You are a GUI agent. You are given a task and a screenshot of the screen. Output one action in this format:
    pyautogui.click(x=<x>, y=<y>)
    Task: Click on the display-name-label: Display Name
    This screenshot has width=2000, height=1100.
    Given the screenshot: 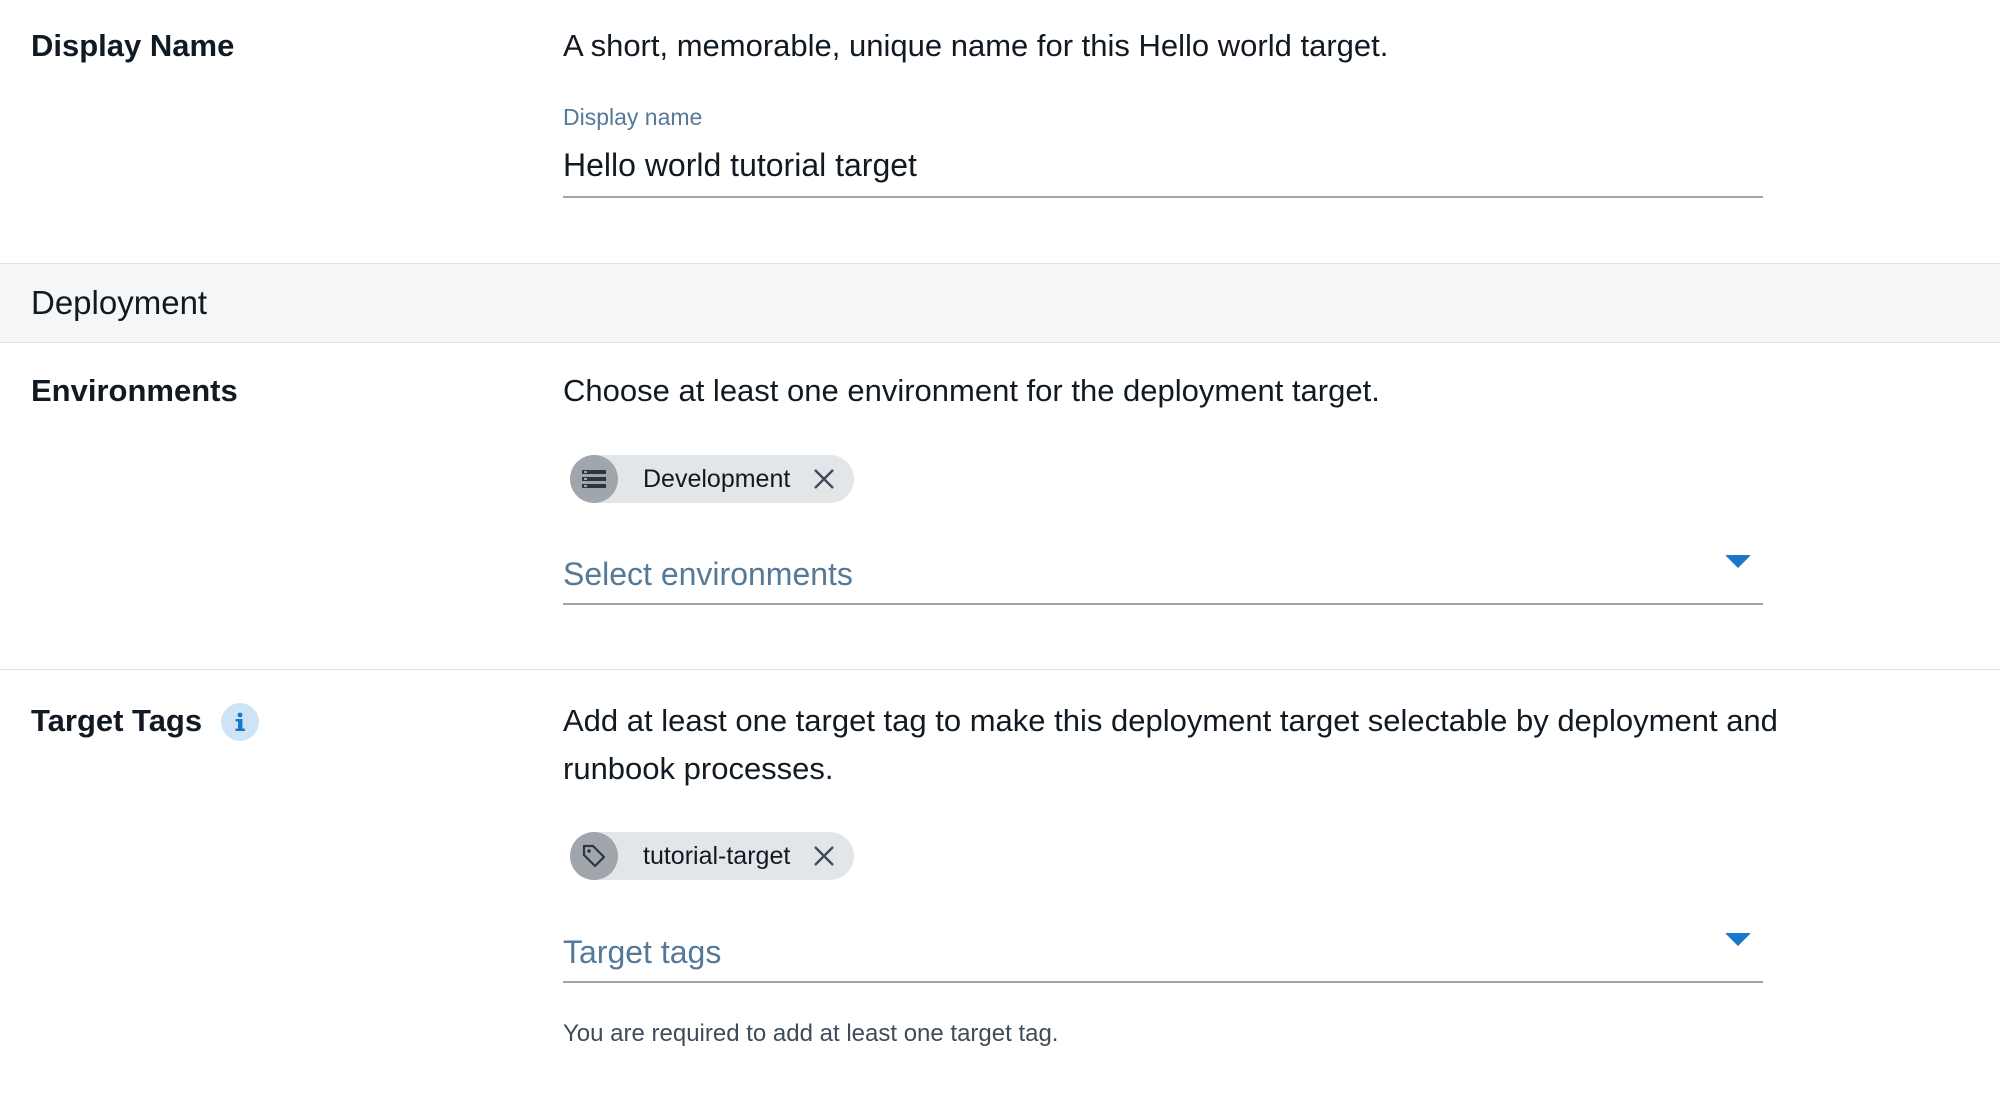 What is the action you would take?
    pyautogui.click(x=133, y=45)
    